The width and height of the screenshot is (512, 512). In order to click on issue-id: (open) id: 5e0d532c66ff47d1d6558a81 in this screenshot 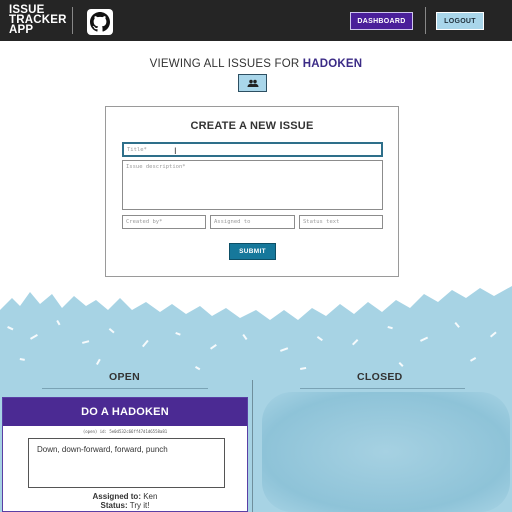, I will do `click(125, 431)`.